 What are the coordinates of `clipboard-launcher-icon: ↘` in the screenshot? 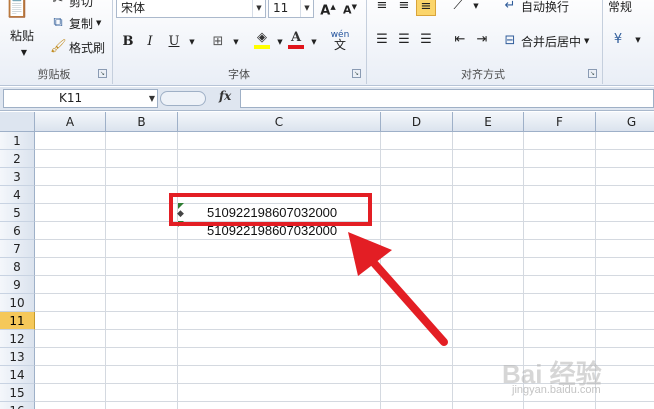 It's located at (102, 73).